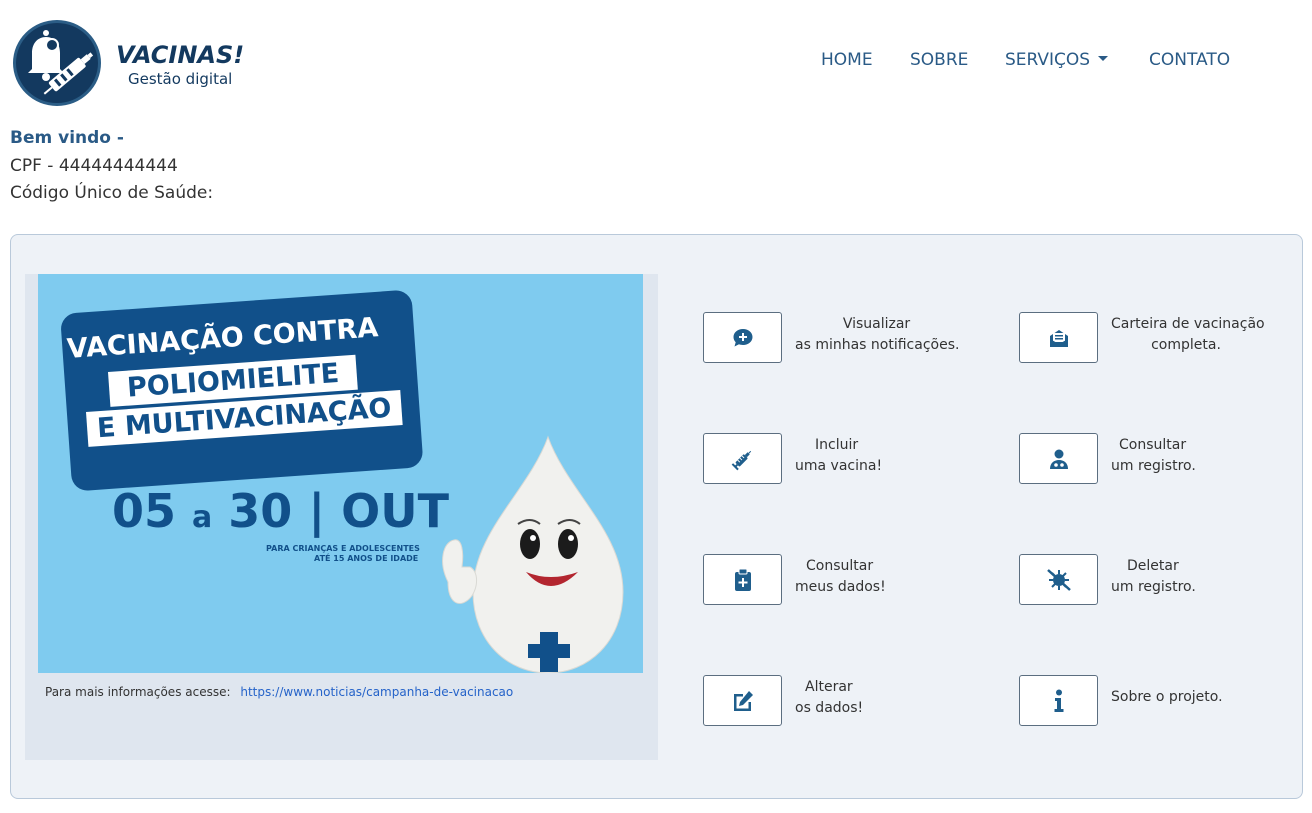  Describe the element at coordinates (1153, 445) in the screenshot. I see `consult-record-line1: Consultar` at that location.